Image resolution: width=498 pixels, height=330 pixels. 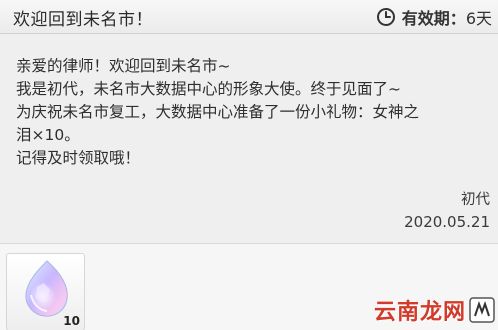 What do you see at coordinates (249, 17) in the screenshot?
I see `mail-header: 欢迎回到未名市！ 有效期： 6天` at bounding box center [249, 17].